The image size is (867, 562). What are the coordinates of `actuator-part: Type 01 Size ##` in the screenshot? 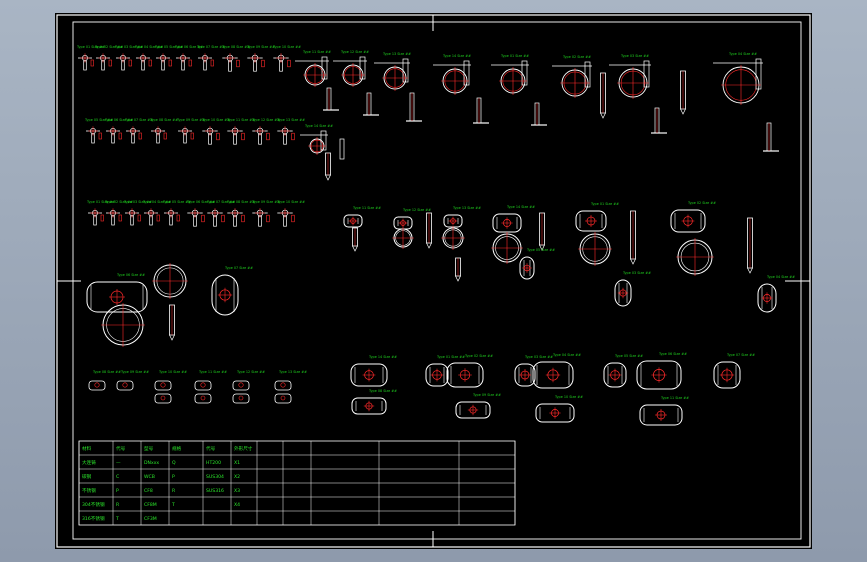 It's located at (597, 217).